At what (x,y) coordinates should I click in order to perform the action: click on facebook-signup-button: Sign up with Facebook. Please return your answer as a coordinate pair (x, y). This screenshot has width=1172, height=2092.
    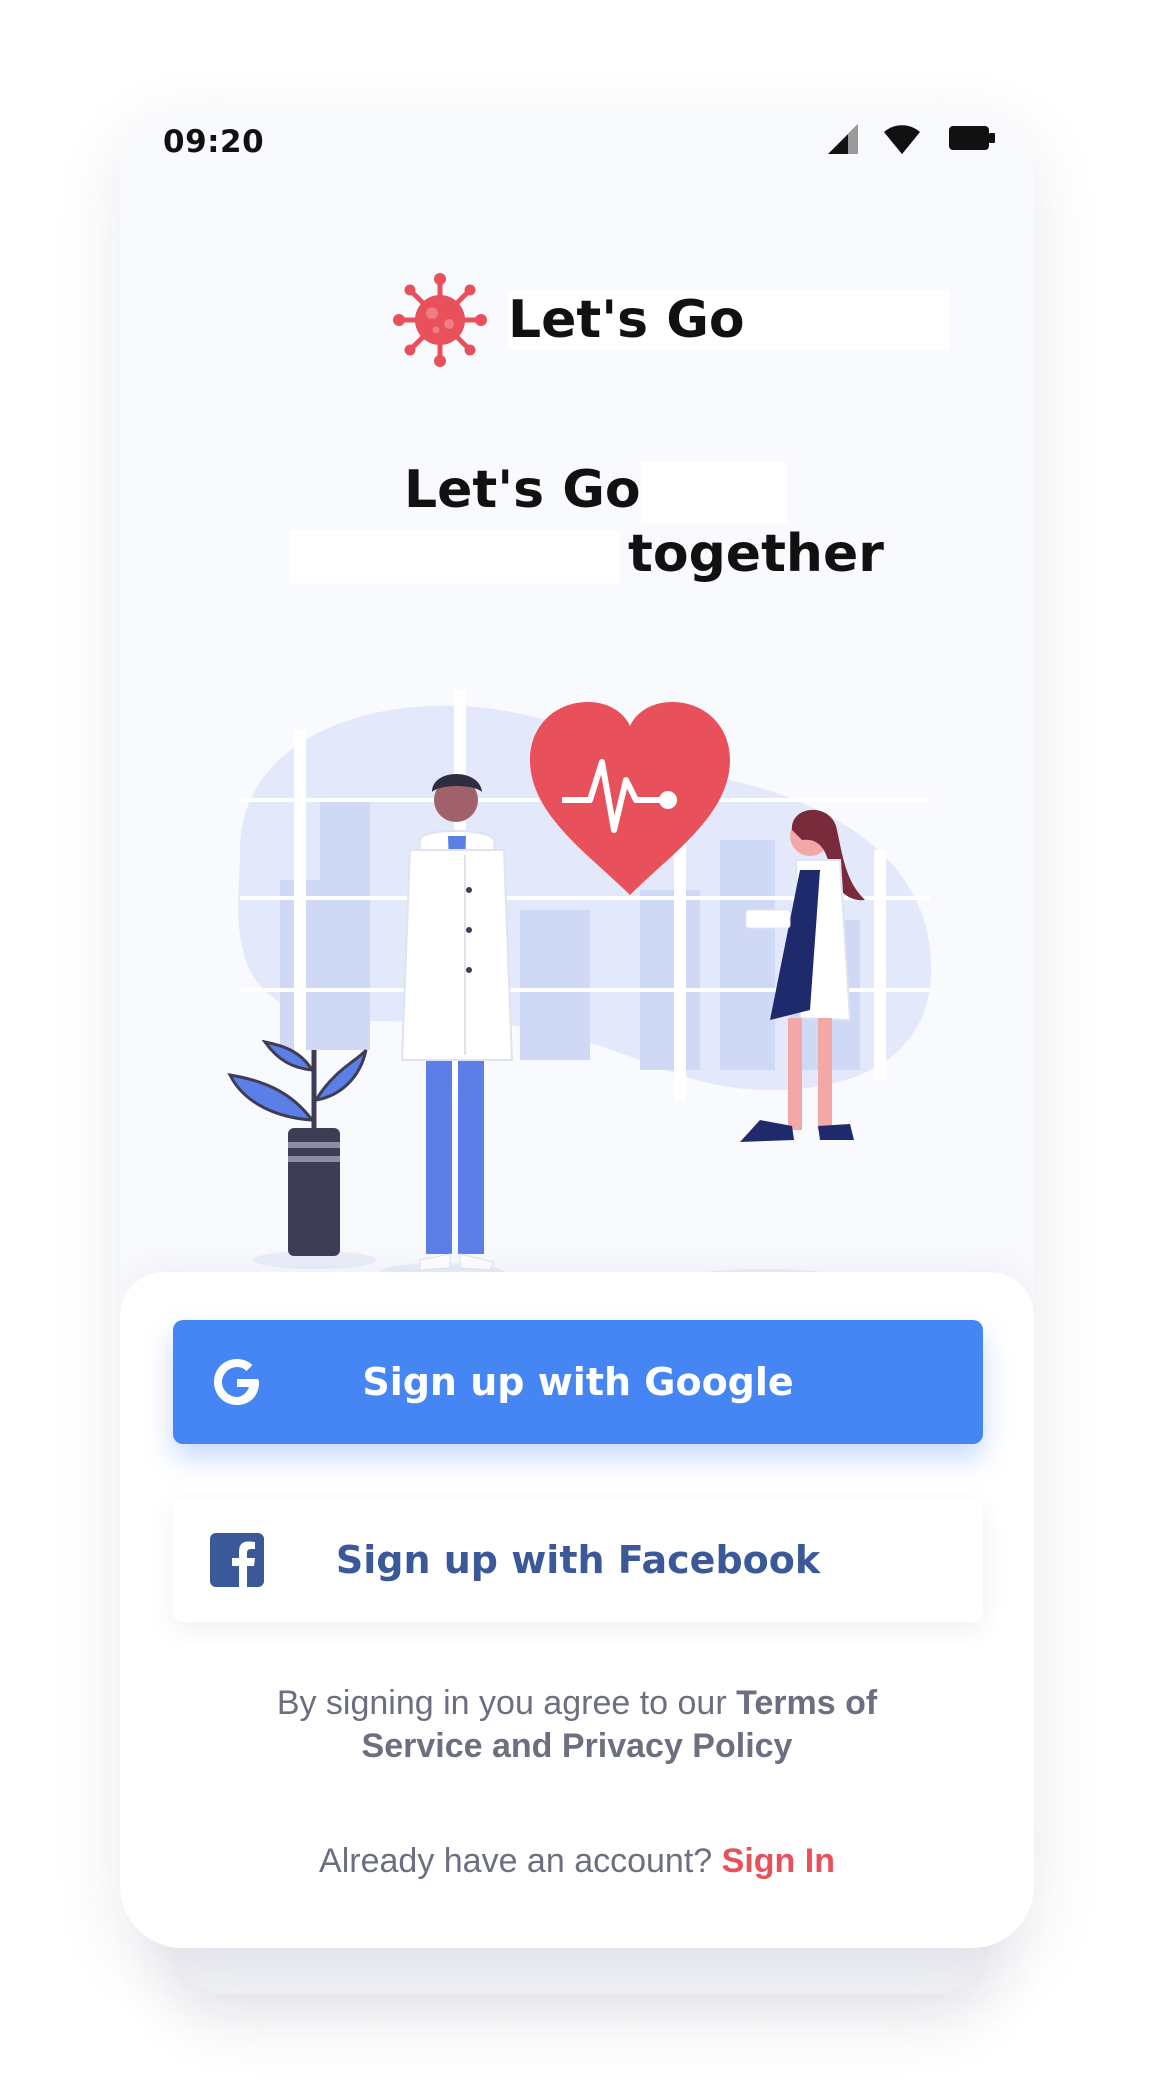
    Looking at the image, I should click on (578, 1560).